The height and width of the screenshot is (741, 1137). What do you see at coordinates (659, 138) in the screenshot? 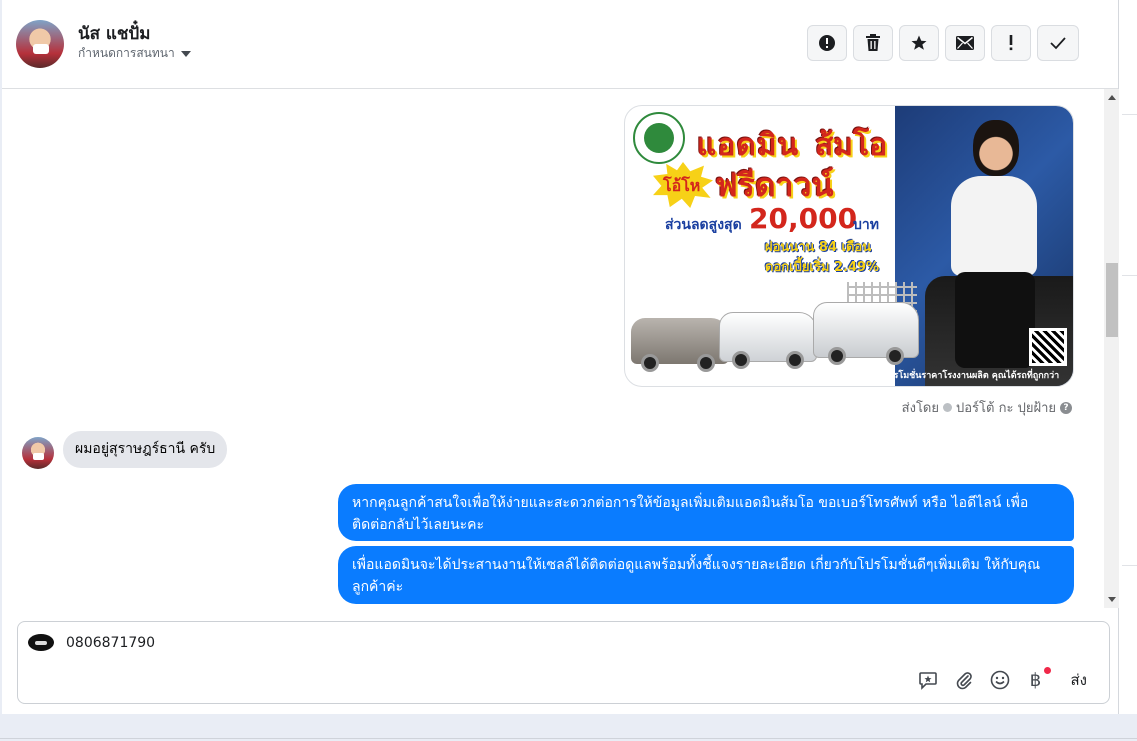
I see `dealer-logo` at bounding box center [659, 138].